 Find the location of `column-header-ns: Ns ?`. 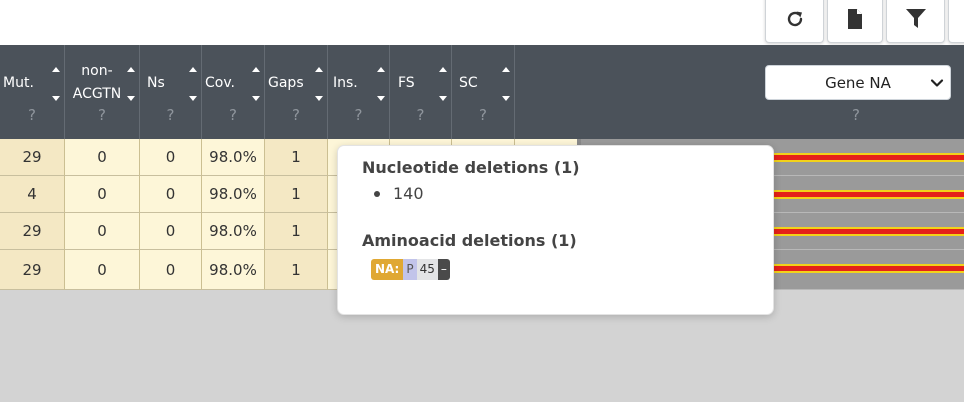

column-header-ns: Ns ? is located at coordinates (171, 92).